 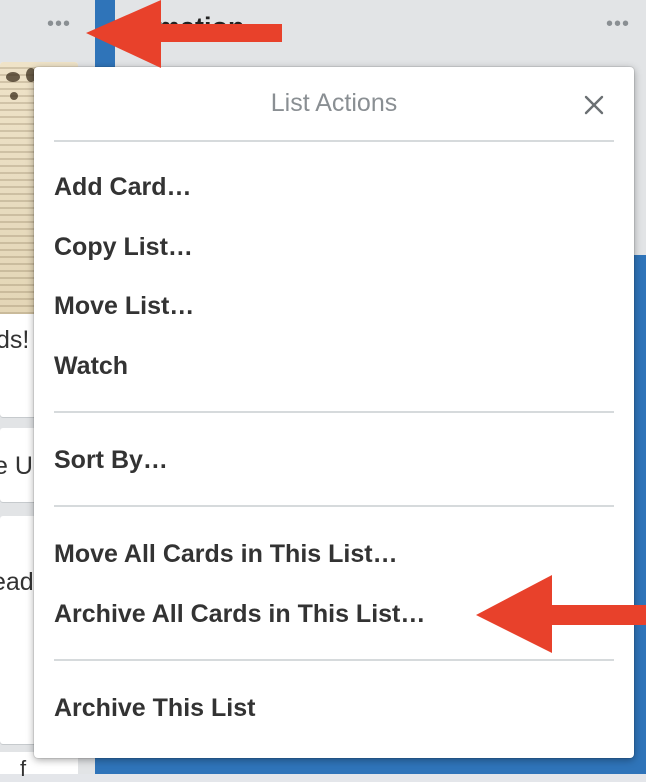 I want to click on card-title-text: f, so click(x=23, y=768).